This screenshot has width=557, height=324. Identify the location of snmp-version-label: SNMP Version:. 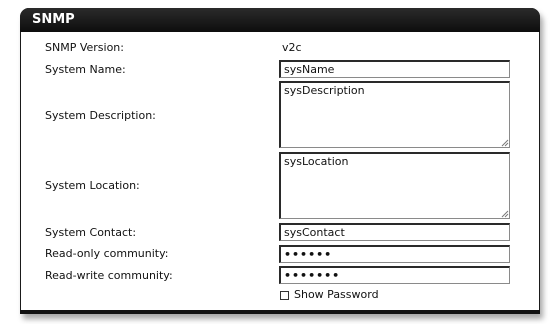
(84, 47).